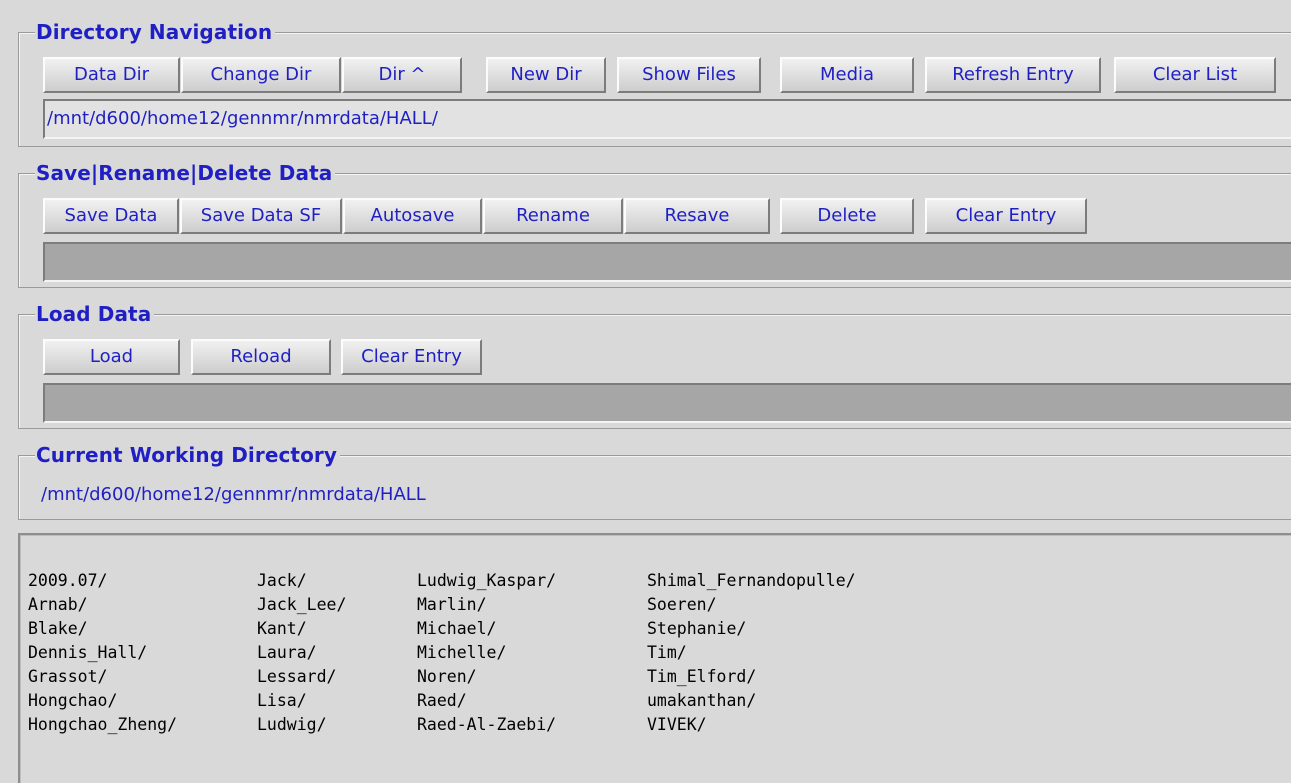 Image resolution: width=1291 pixels, height=783 pixels. Describe the element at coordinates (102, 605) in the screenshot. I see `list-item: Arnab/` at that location.